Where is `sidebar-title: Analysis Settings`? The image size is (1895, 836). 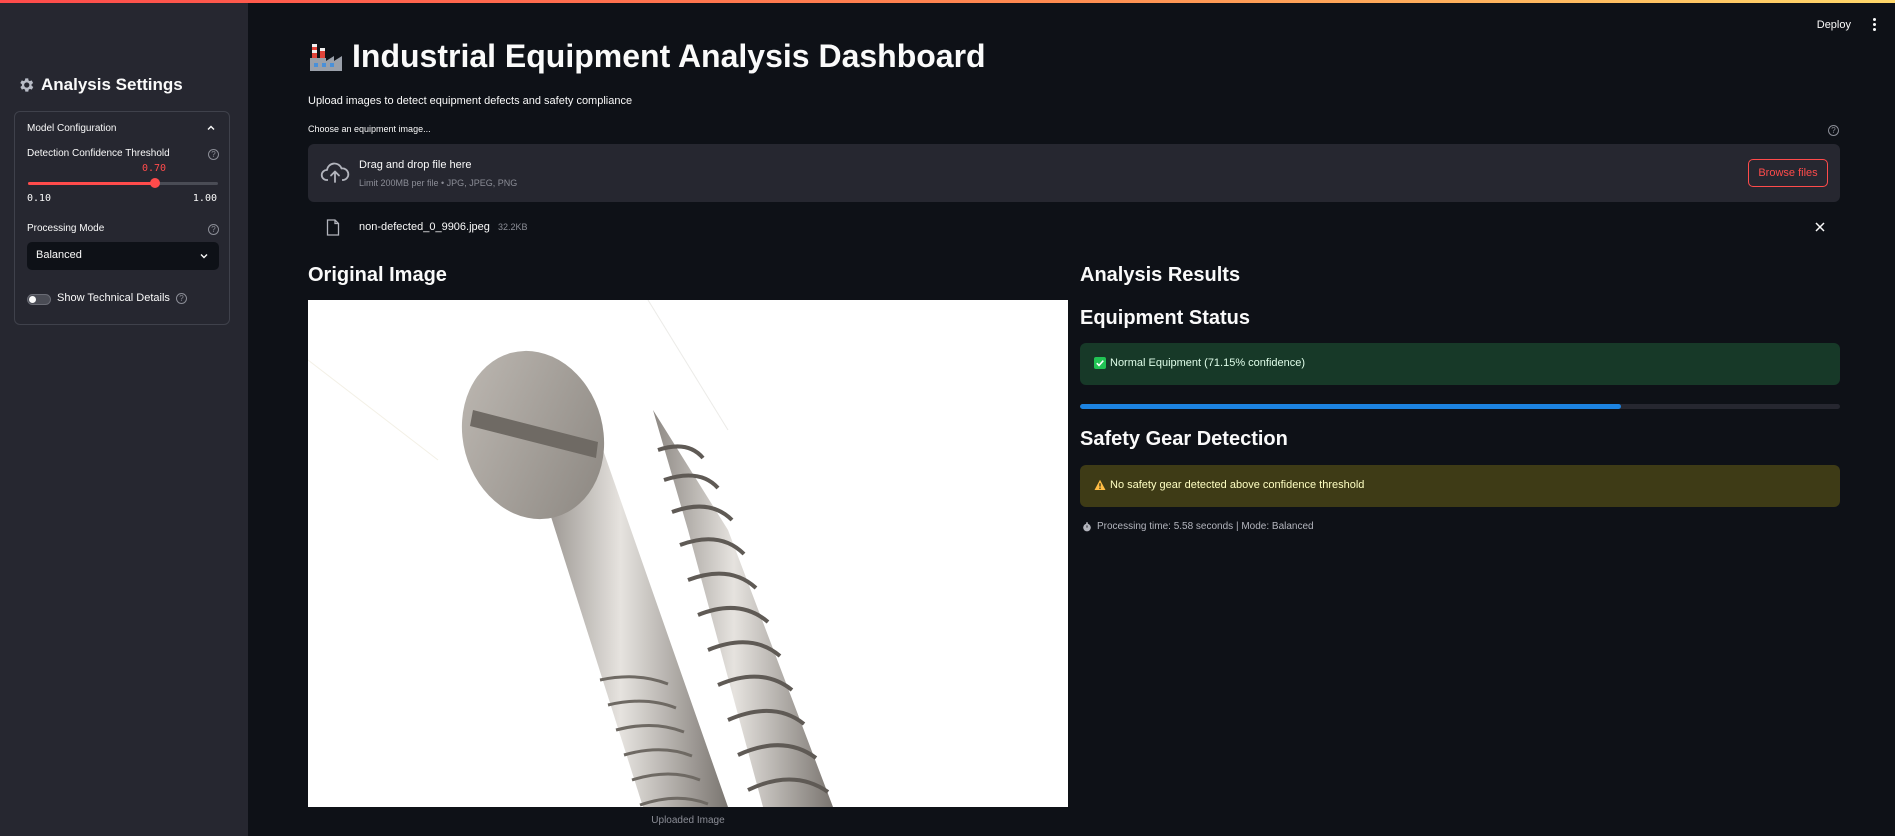
sidebar-title: Analysis Settings is located at coordinates (100, 85).